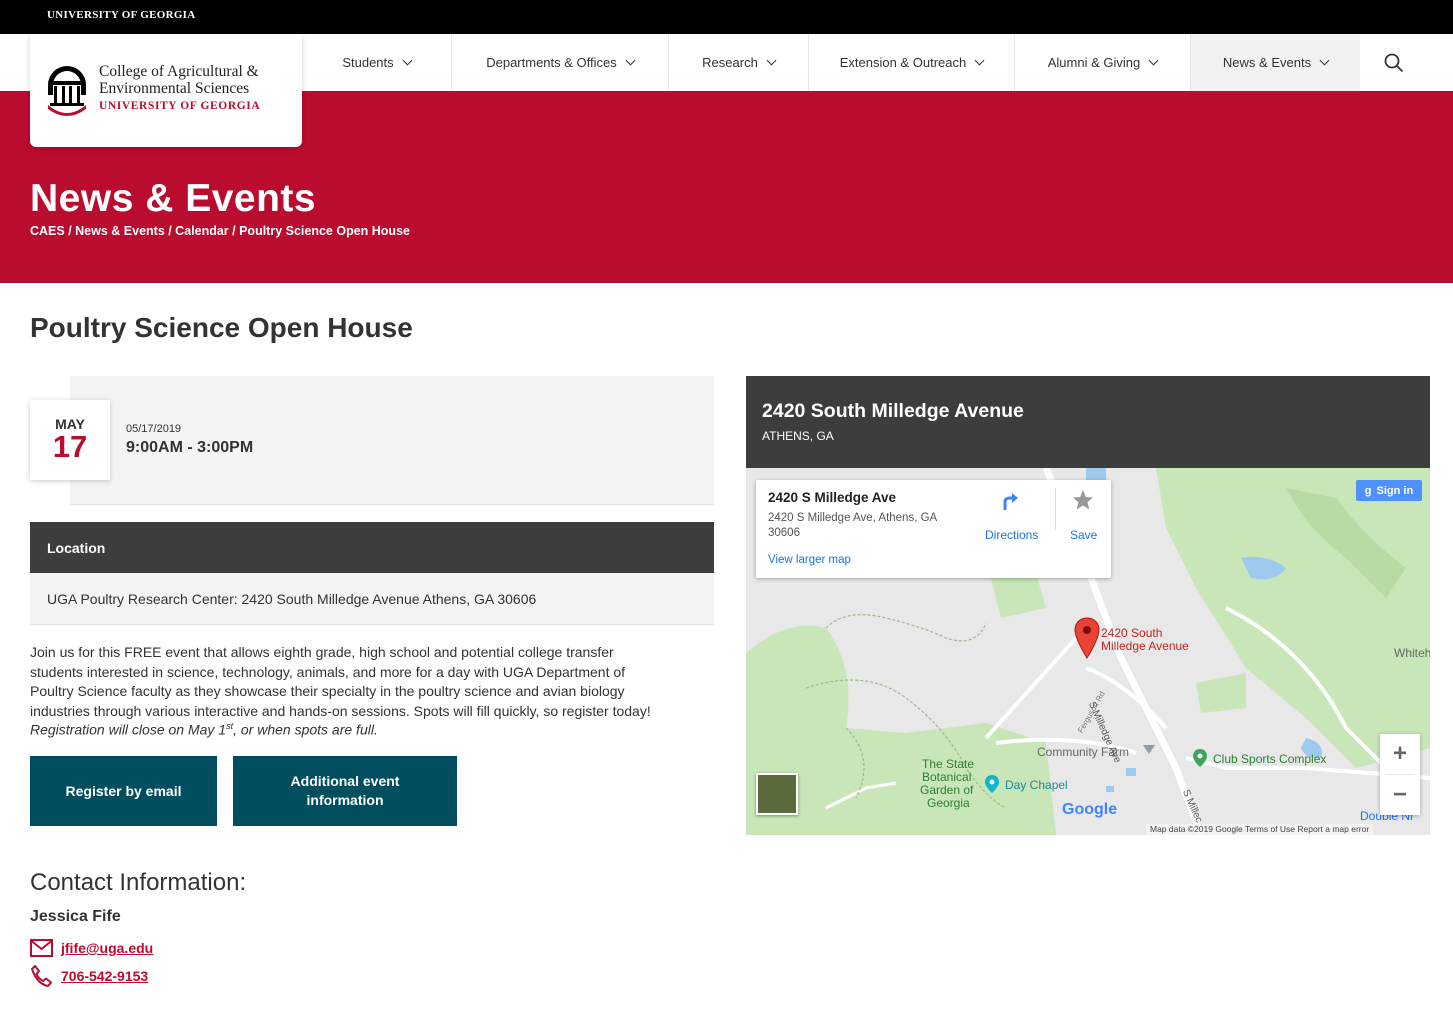  Describe the element at coordinates (903, 62) in the screenshot. I see `nav-label: Extension & Outreach` at that location.